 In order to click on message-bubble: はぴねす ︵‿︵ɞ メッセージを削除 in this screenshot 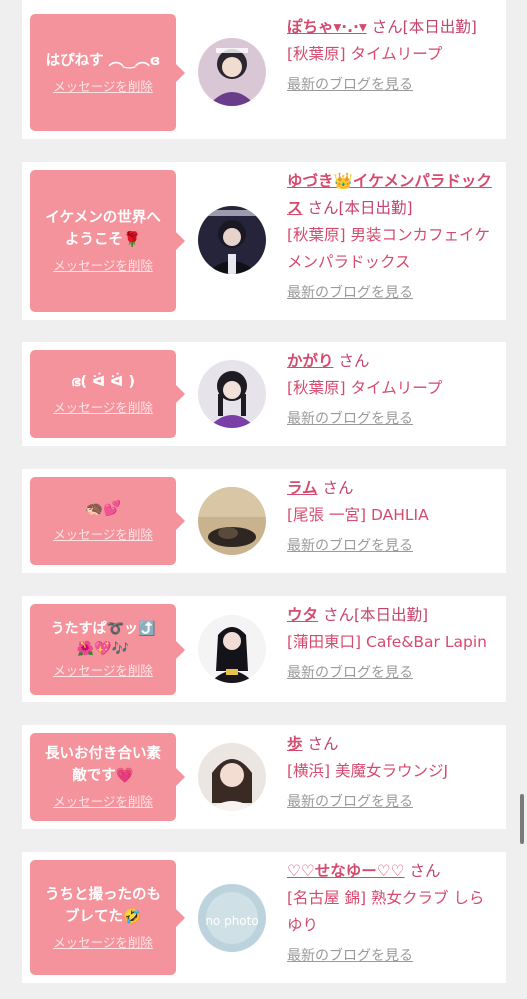, I will do `click(107, 72)`.